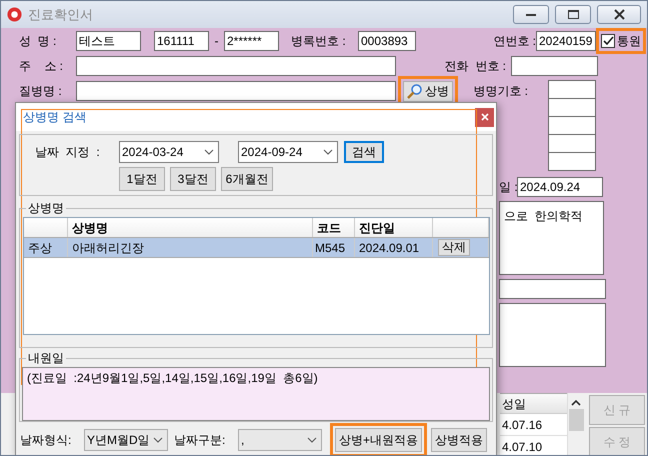 This screenshot has width=648, height=456. What do you see at coordinates (193, 179) in the screenshot?
I see `period-button: 3달전` at bounding box center [193, 179].